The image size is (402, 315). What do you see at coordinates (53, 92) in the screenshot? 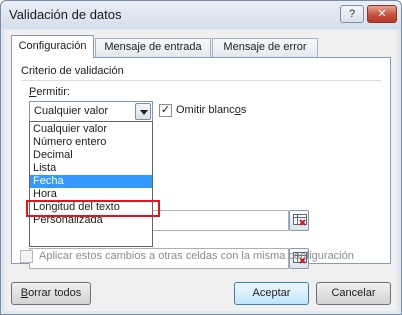
I see `permitir-label-text: ermitir:` at bounding box center [53, 92].